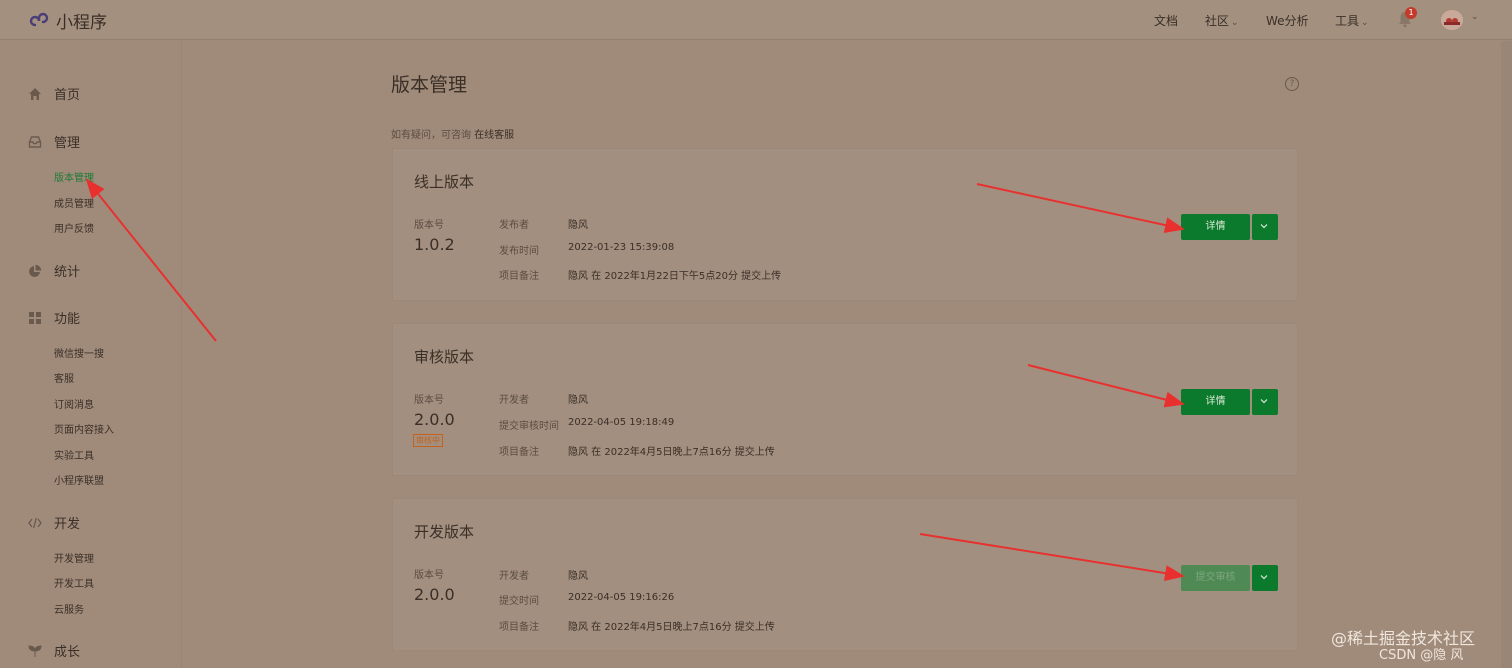 The width and height of the screenshot is (1512, 668). I want to click on page-title: 版本管理, so click(429, 85).